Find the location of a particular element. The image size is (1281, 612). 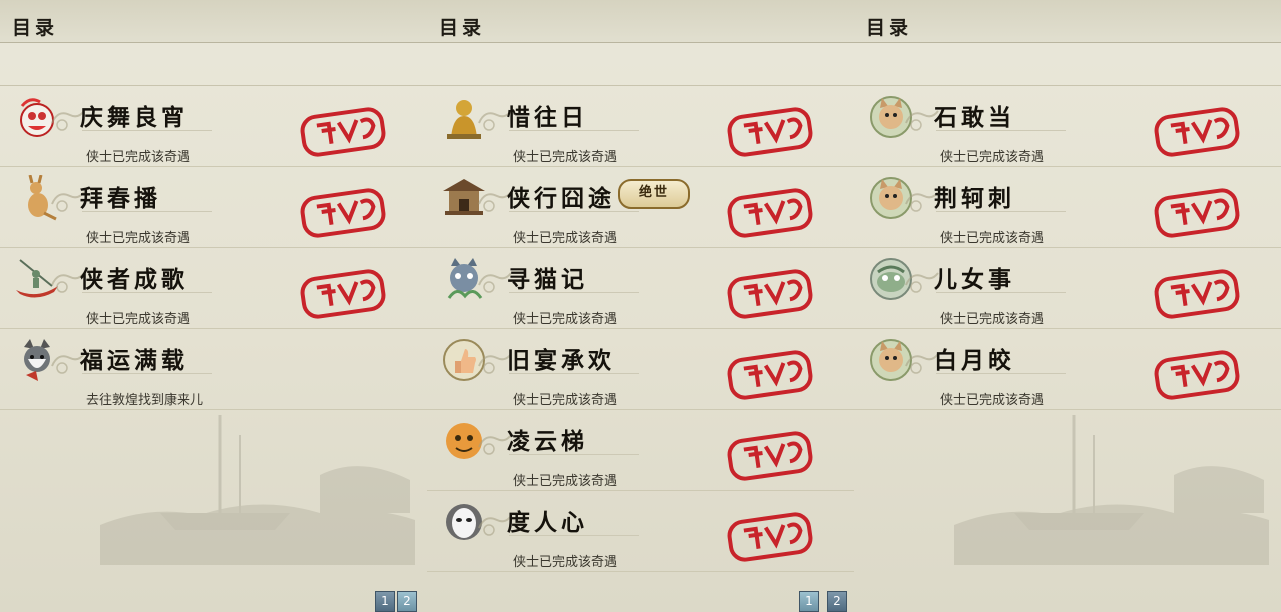

quest-title: 石敢当 is located at coordinates (974, 117).